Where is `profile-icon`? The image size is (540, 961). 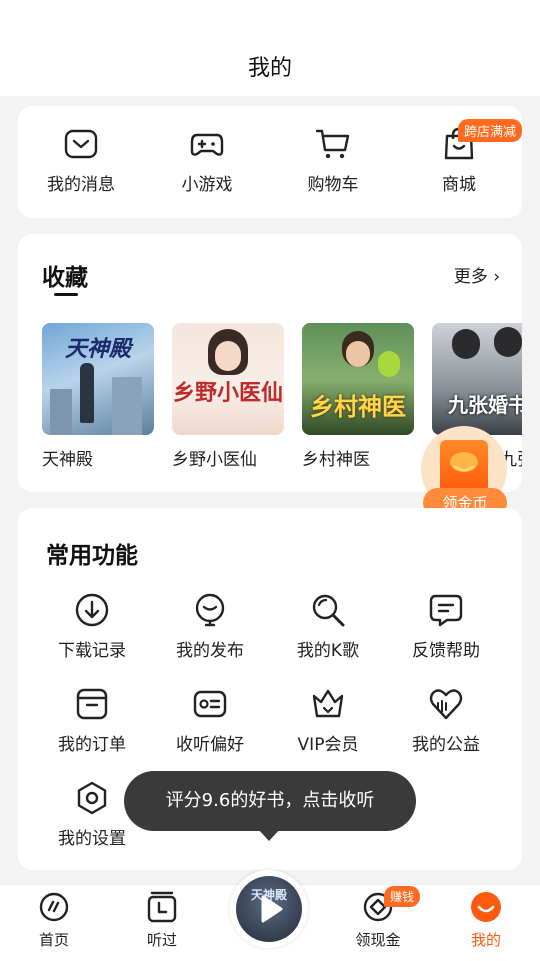 profile-icon is located at coordinates (486, 907).